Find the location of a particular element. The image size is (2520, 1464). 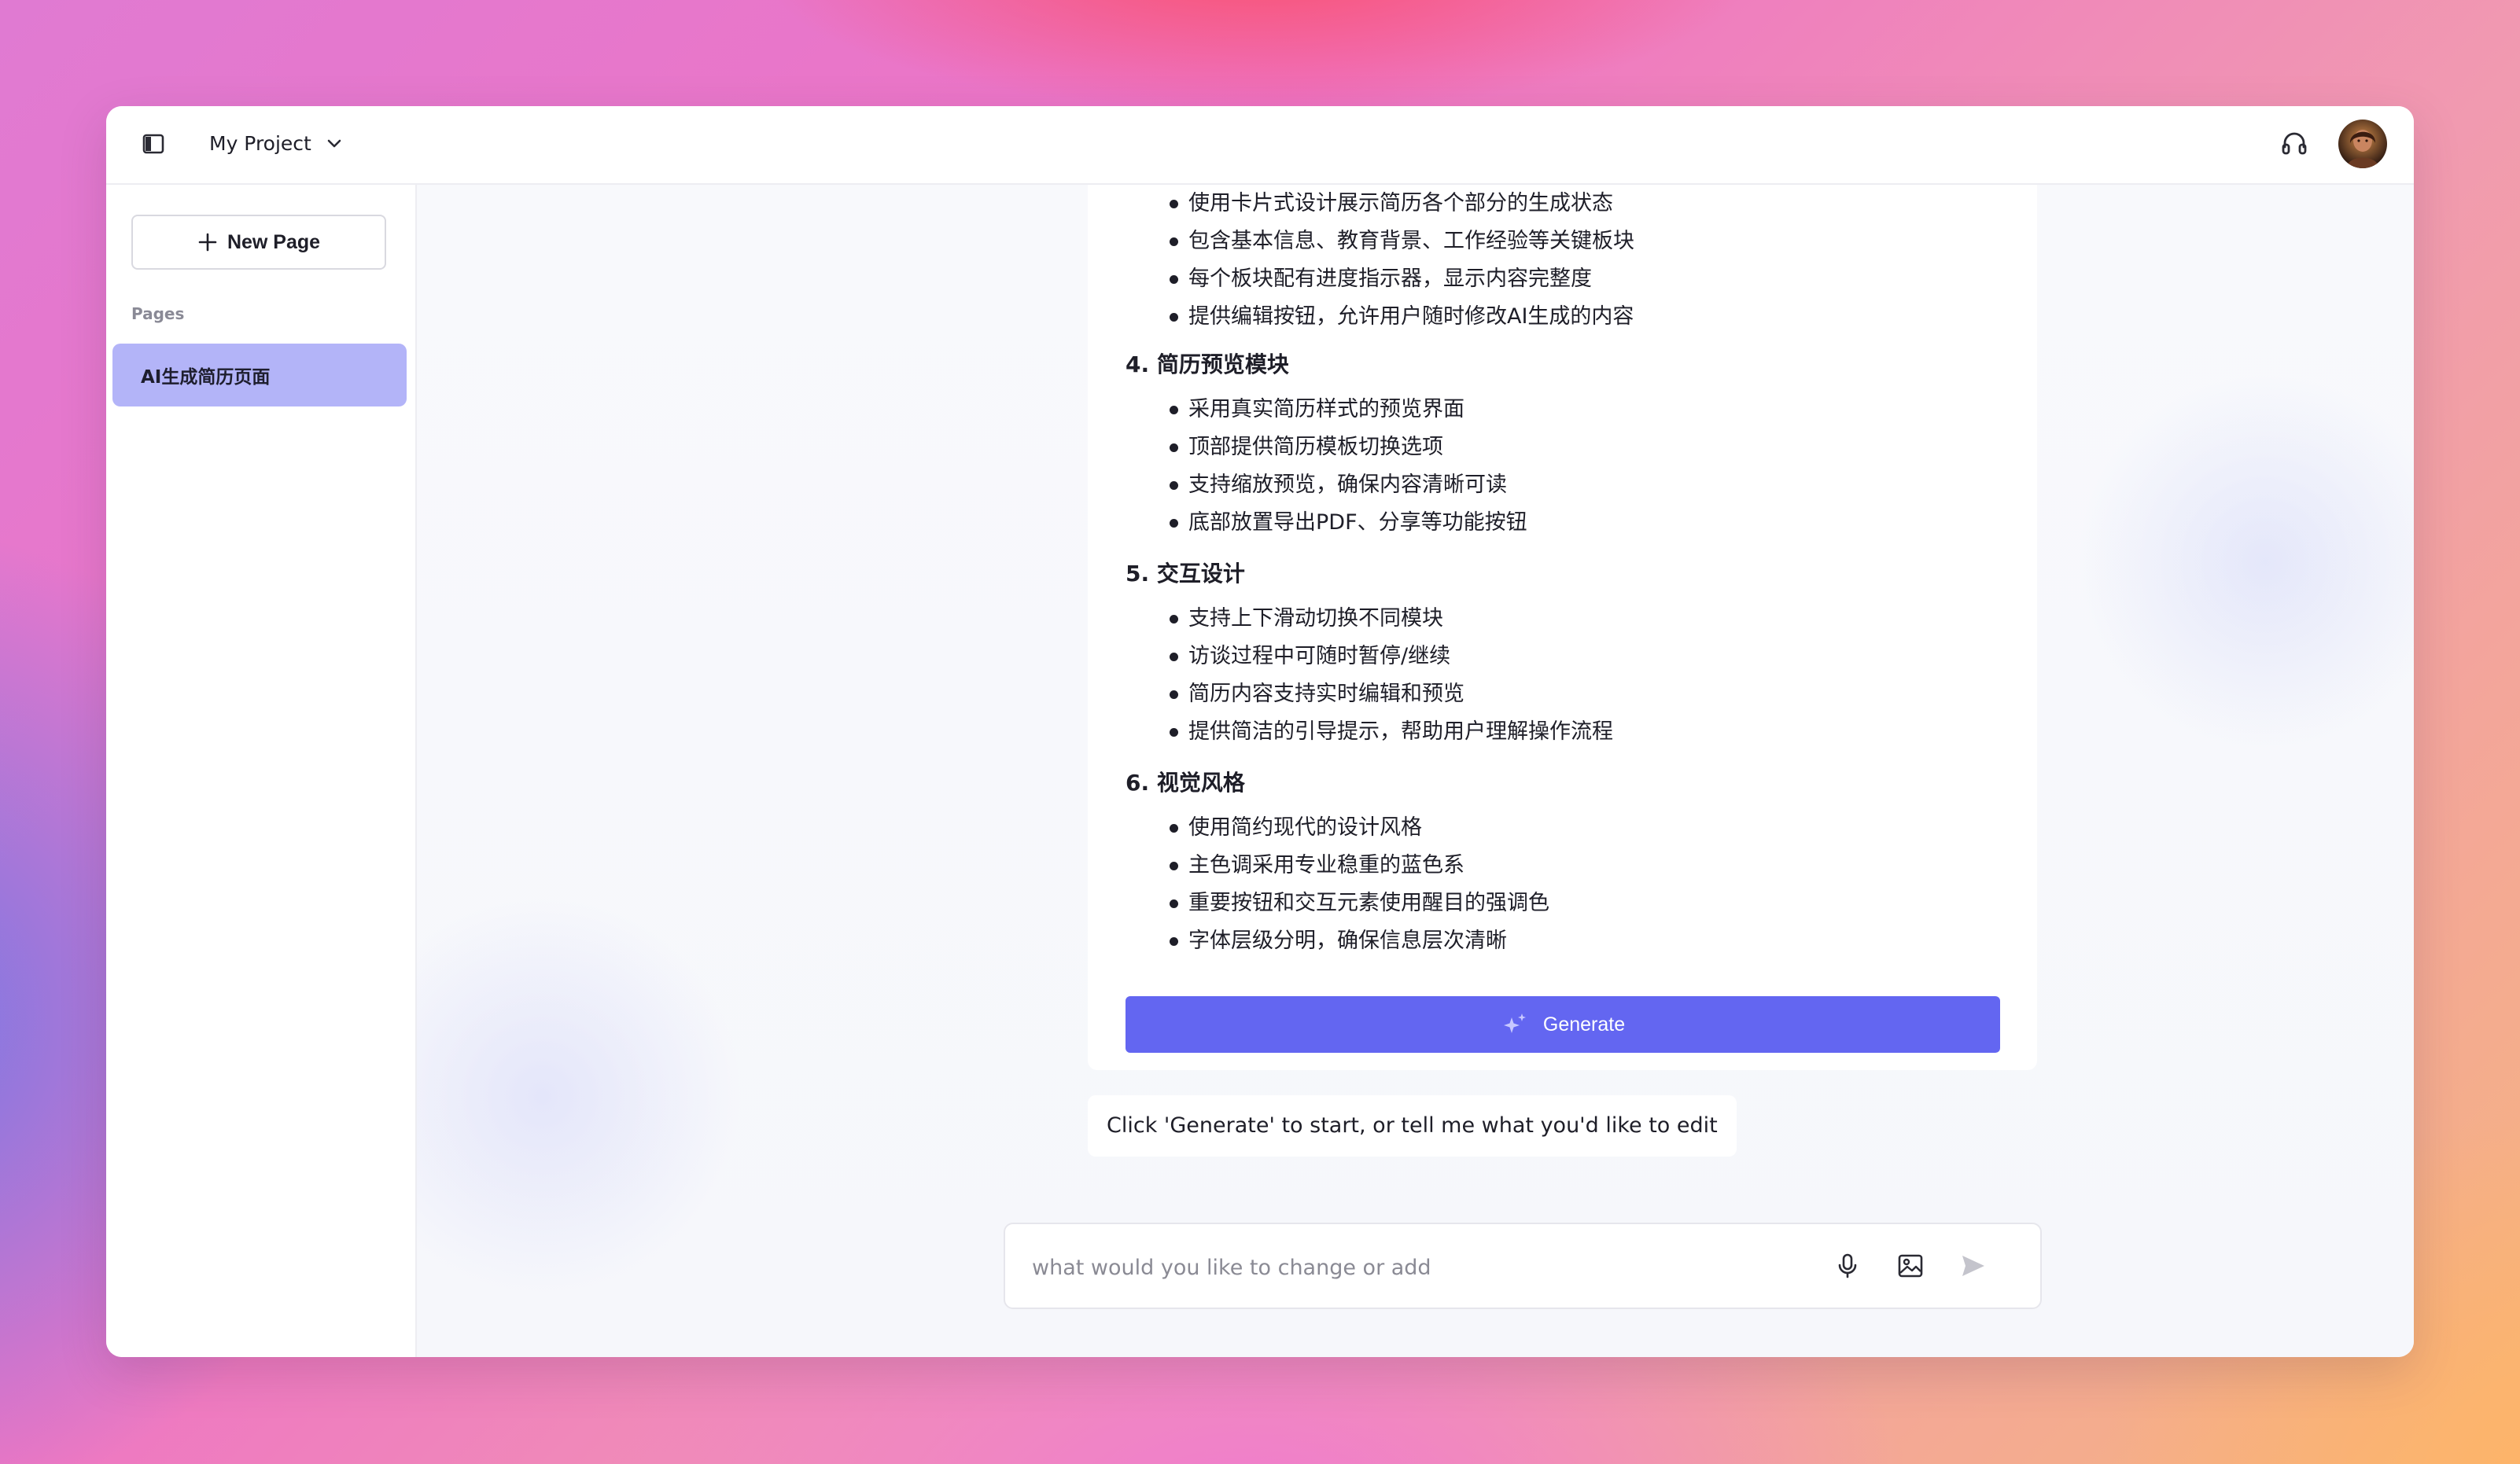

image-icon is located at coordinates (1910, 1266).